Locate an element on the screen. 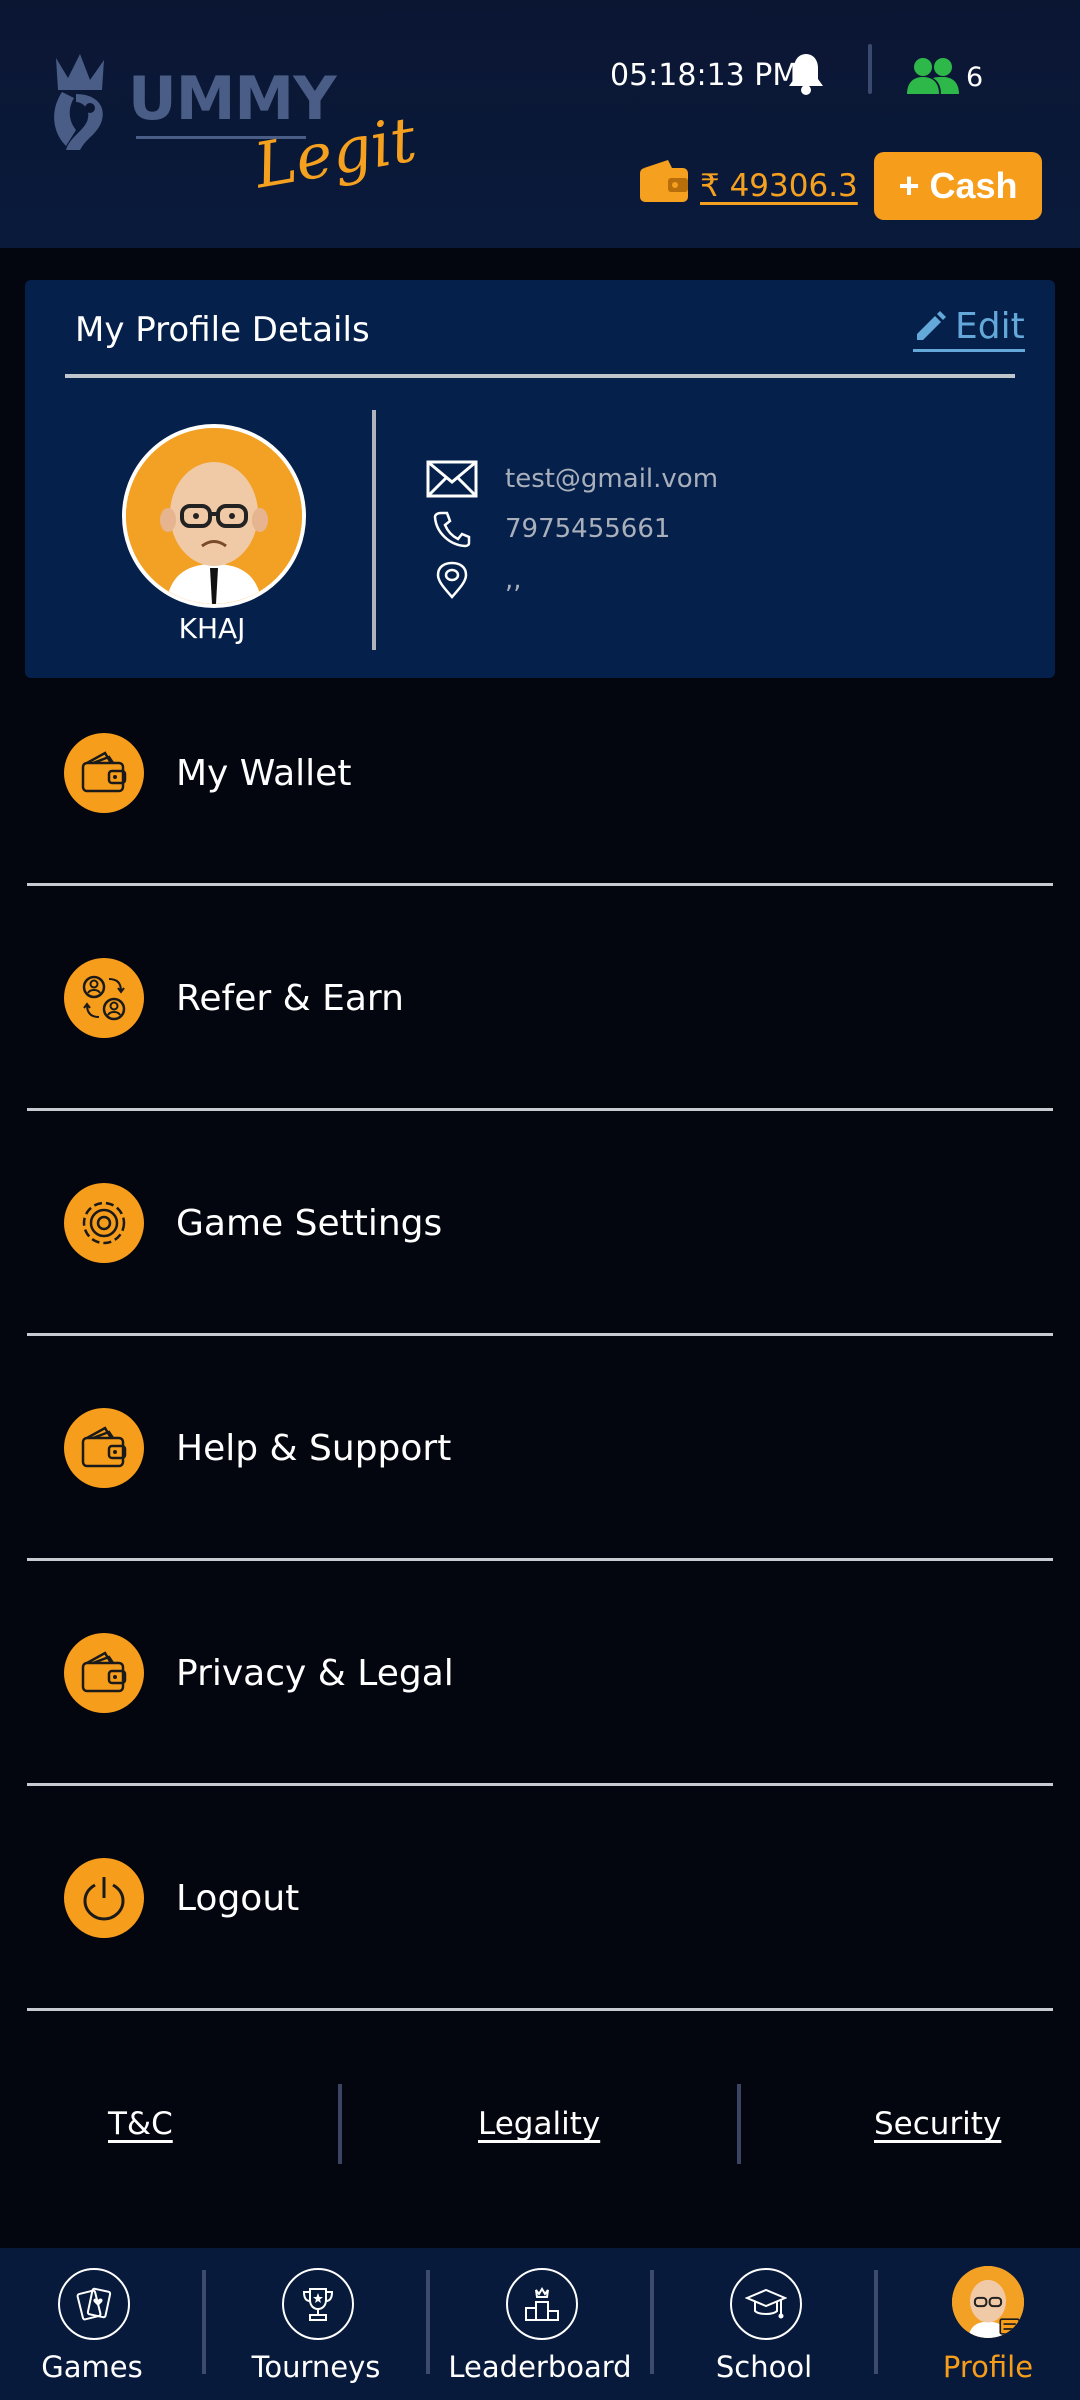 The width and height of the screenshot is (1080, 2400). nav-label: School is located at coordinates (764, 2367).